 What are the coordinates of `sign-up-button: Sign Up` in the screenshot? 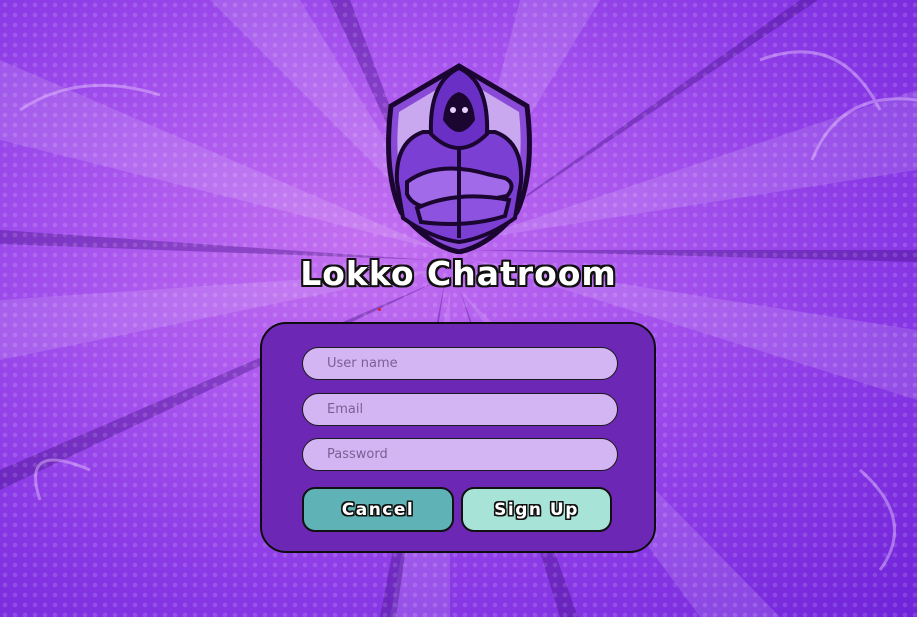 It's located at (536, 509).